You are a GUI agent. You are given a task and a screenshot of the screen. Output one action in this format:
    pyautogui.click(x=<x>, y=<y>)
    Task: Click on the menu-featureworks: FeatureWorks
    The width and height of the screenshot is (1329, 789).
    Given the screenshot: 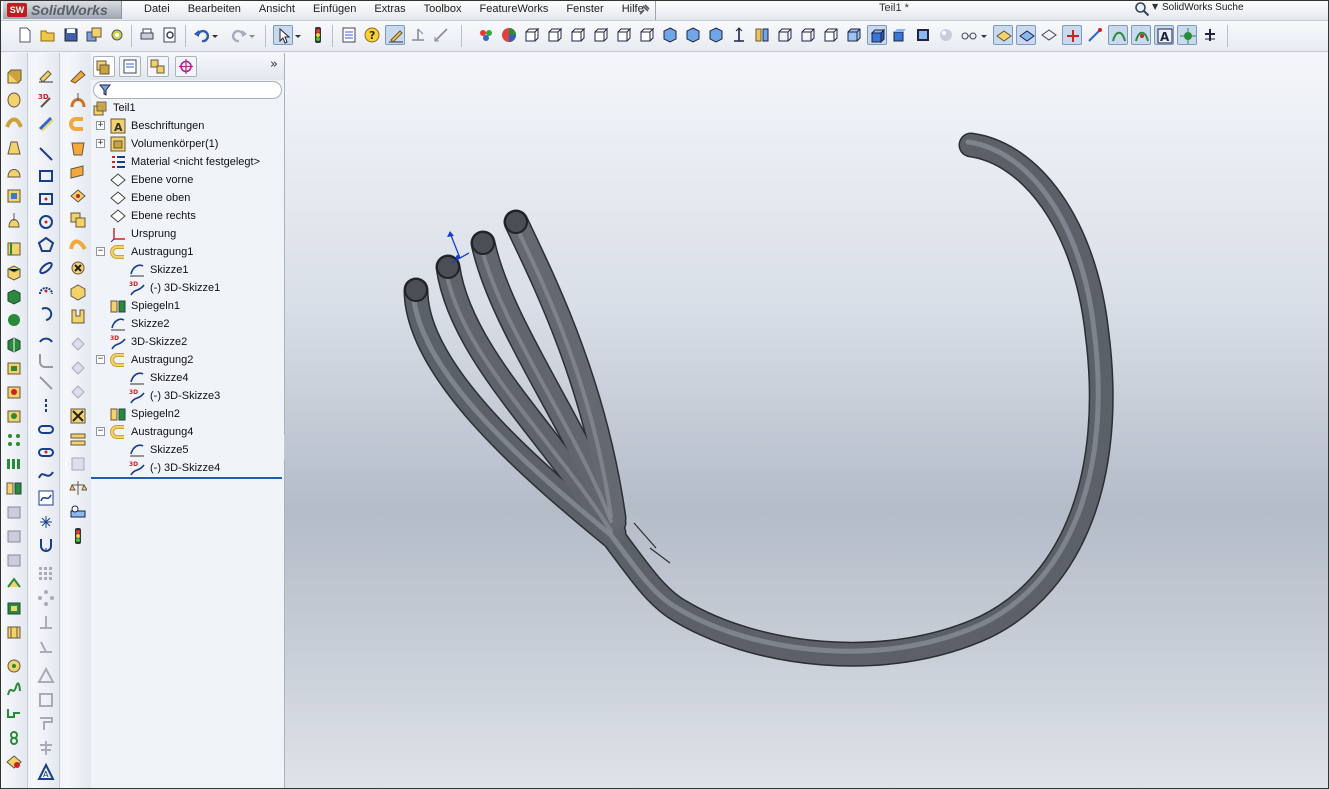 What is the action you would take?
    pyautogui.click(x=514, y=10)
    